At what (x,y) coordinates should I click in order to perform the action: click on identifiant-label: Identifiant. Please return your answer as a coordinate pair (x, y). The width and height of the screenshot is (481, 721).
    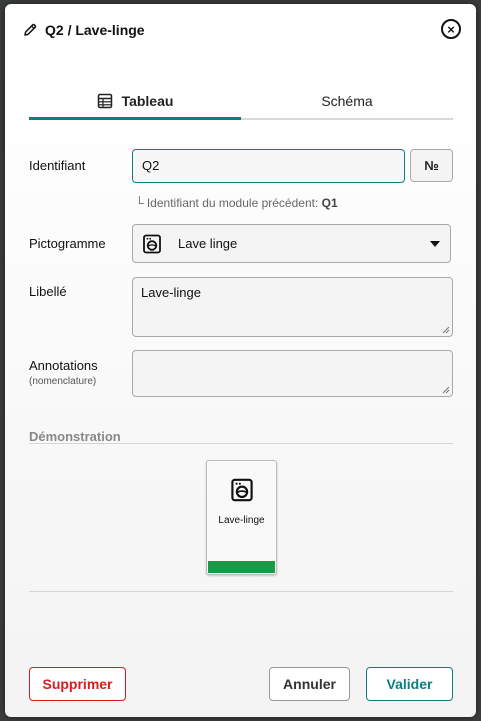
    Looking at the image, I should click on (57, 165).